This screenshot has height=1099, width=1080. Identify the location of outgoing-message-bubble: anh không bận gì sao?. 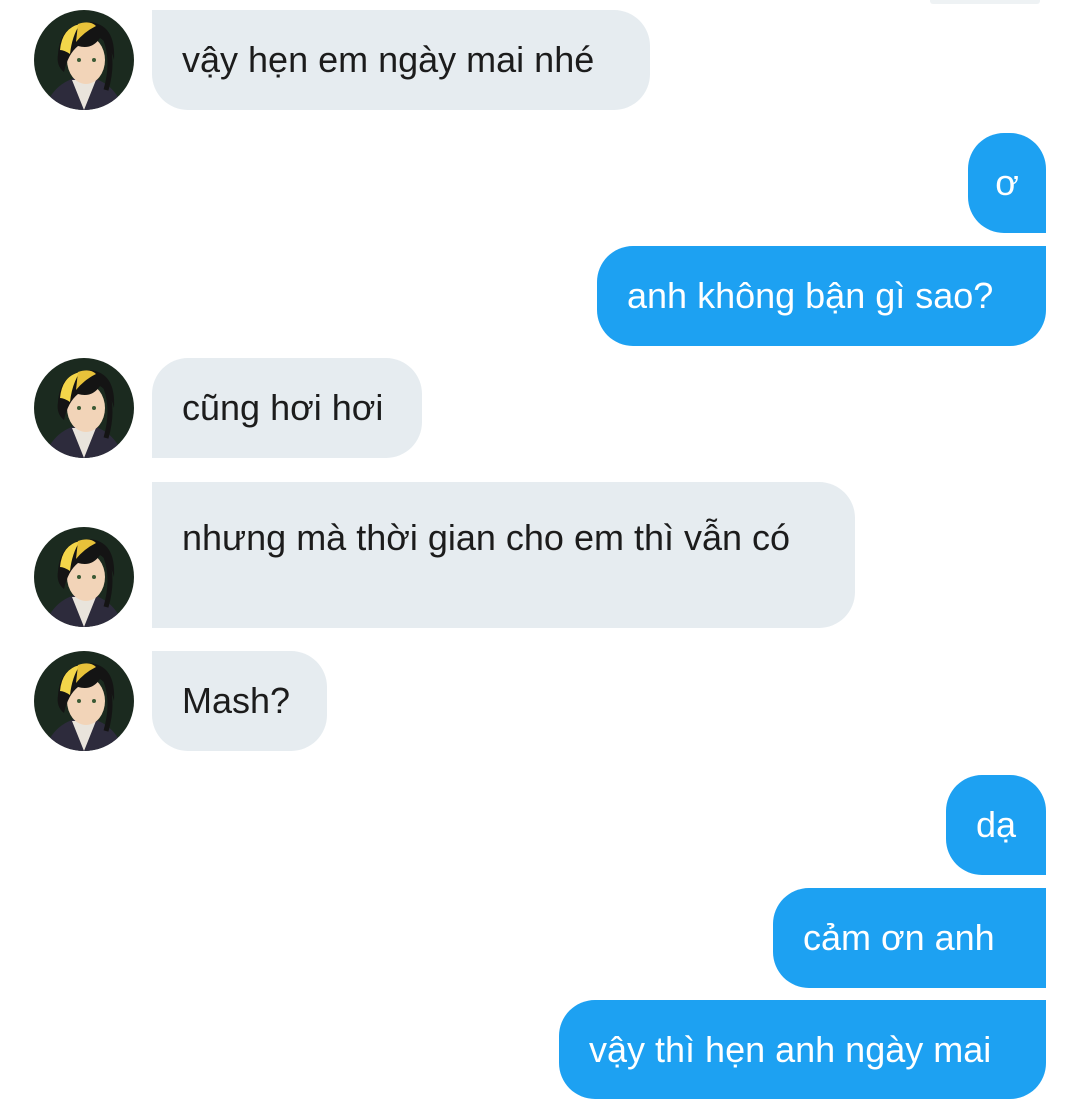
(821, 296).